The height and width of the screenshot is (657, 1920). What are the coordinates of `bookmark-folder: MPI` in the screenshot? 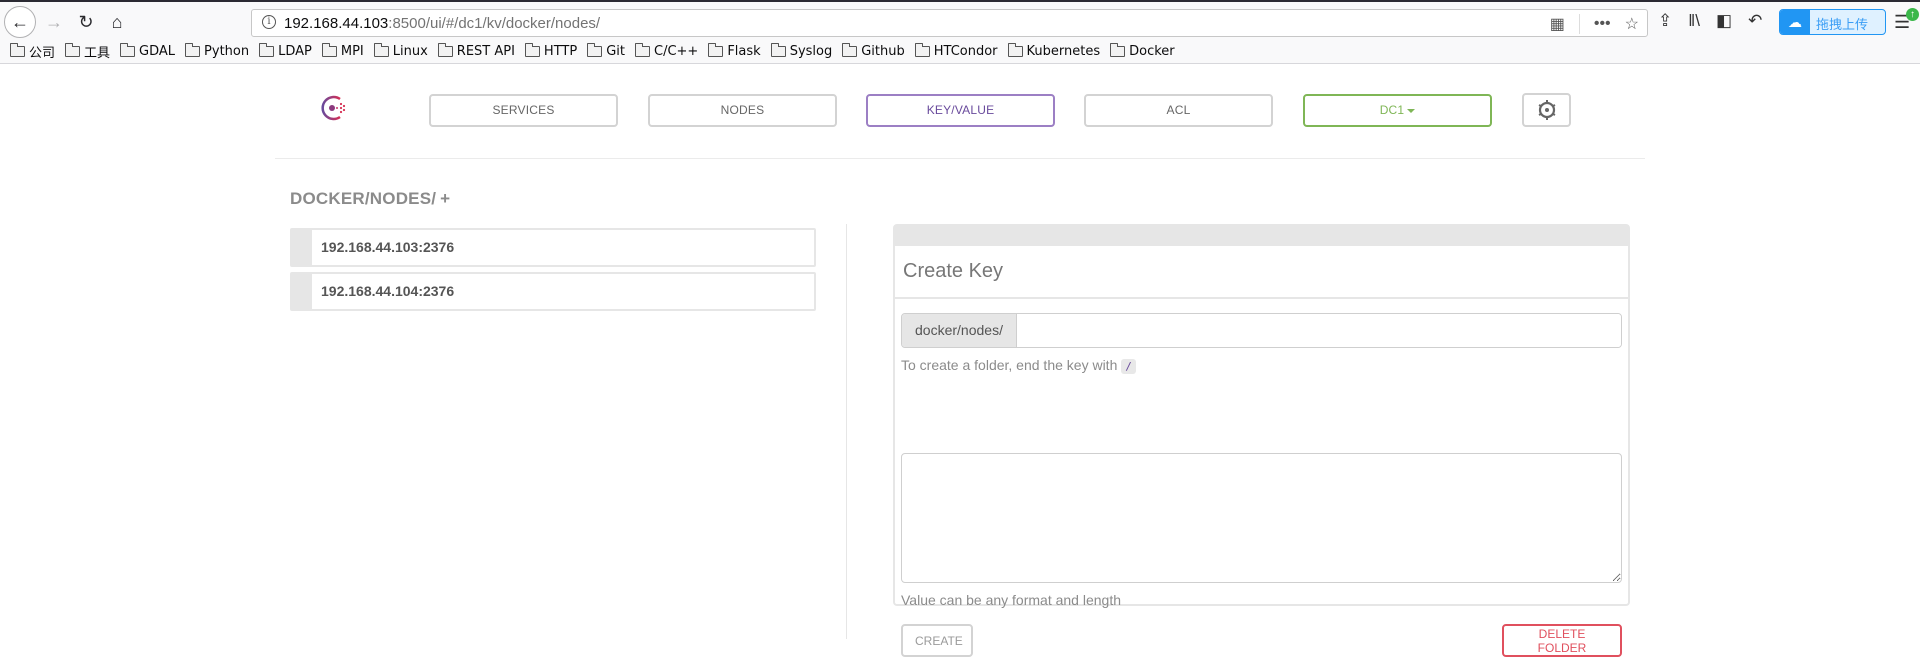 It's located at (342, 51).